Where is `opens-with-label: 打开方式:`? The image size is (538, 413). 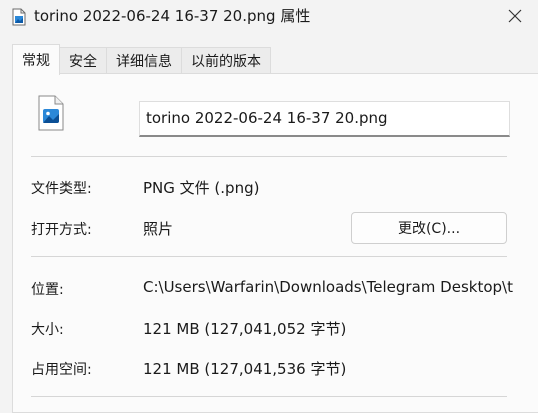 opens-with-label: 打开方式: is located at coordinates (61, 230).